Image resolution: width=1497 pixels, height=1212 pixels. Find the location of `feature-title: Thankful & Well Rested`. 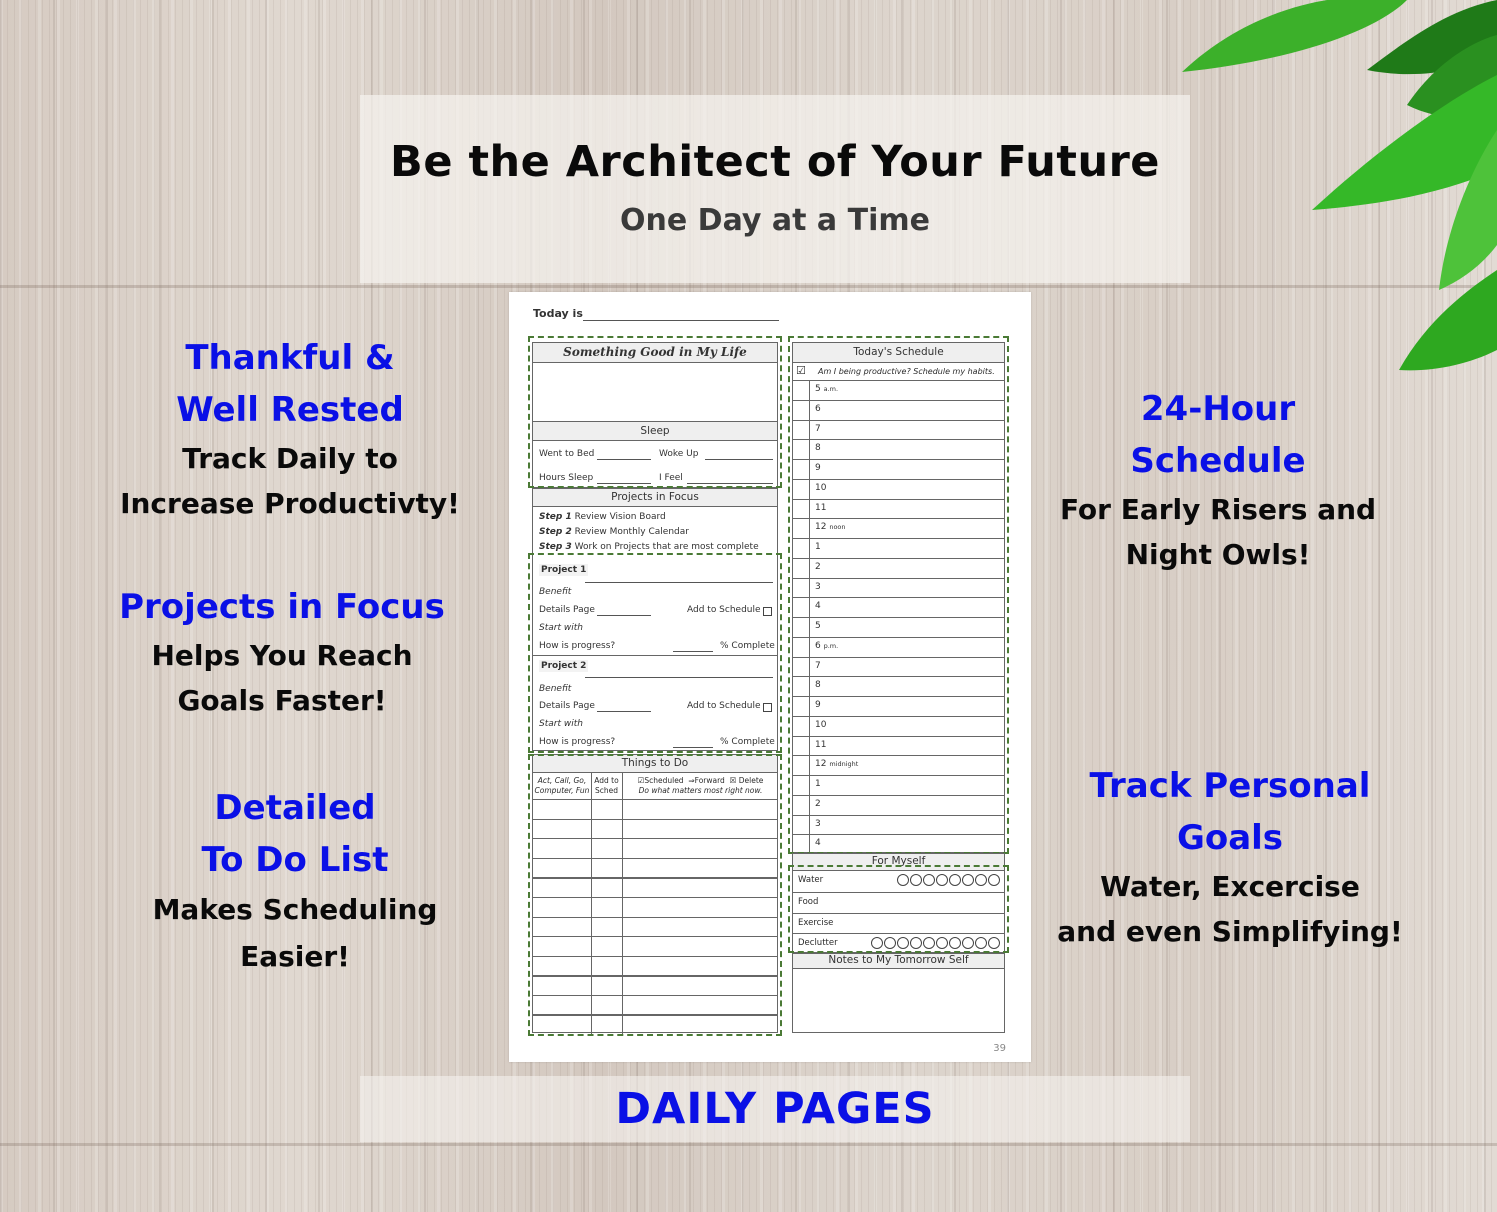

feature-title: Thankful & Well Rested is located at coordinates (290, 384).